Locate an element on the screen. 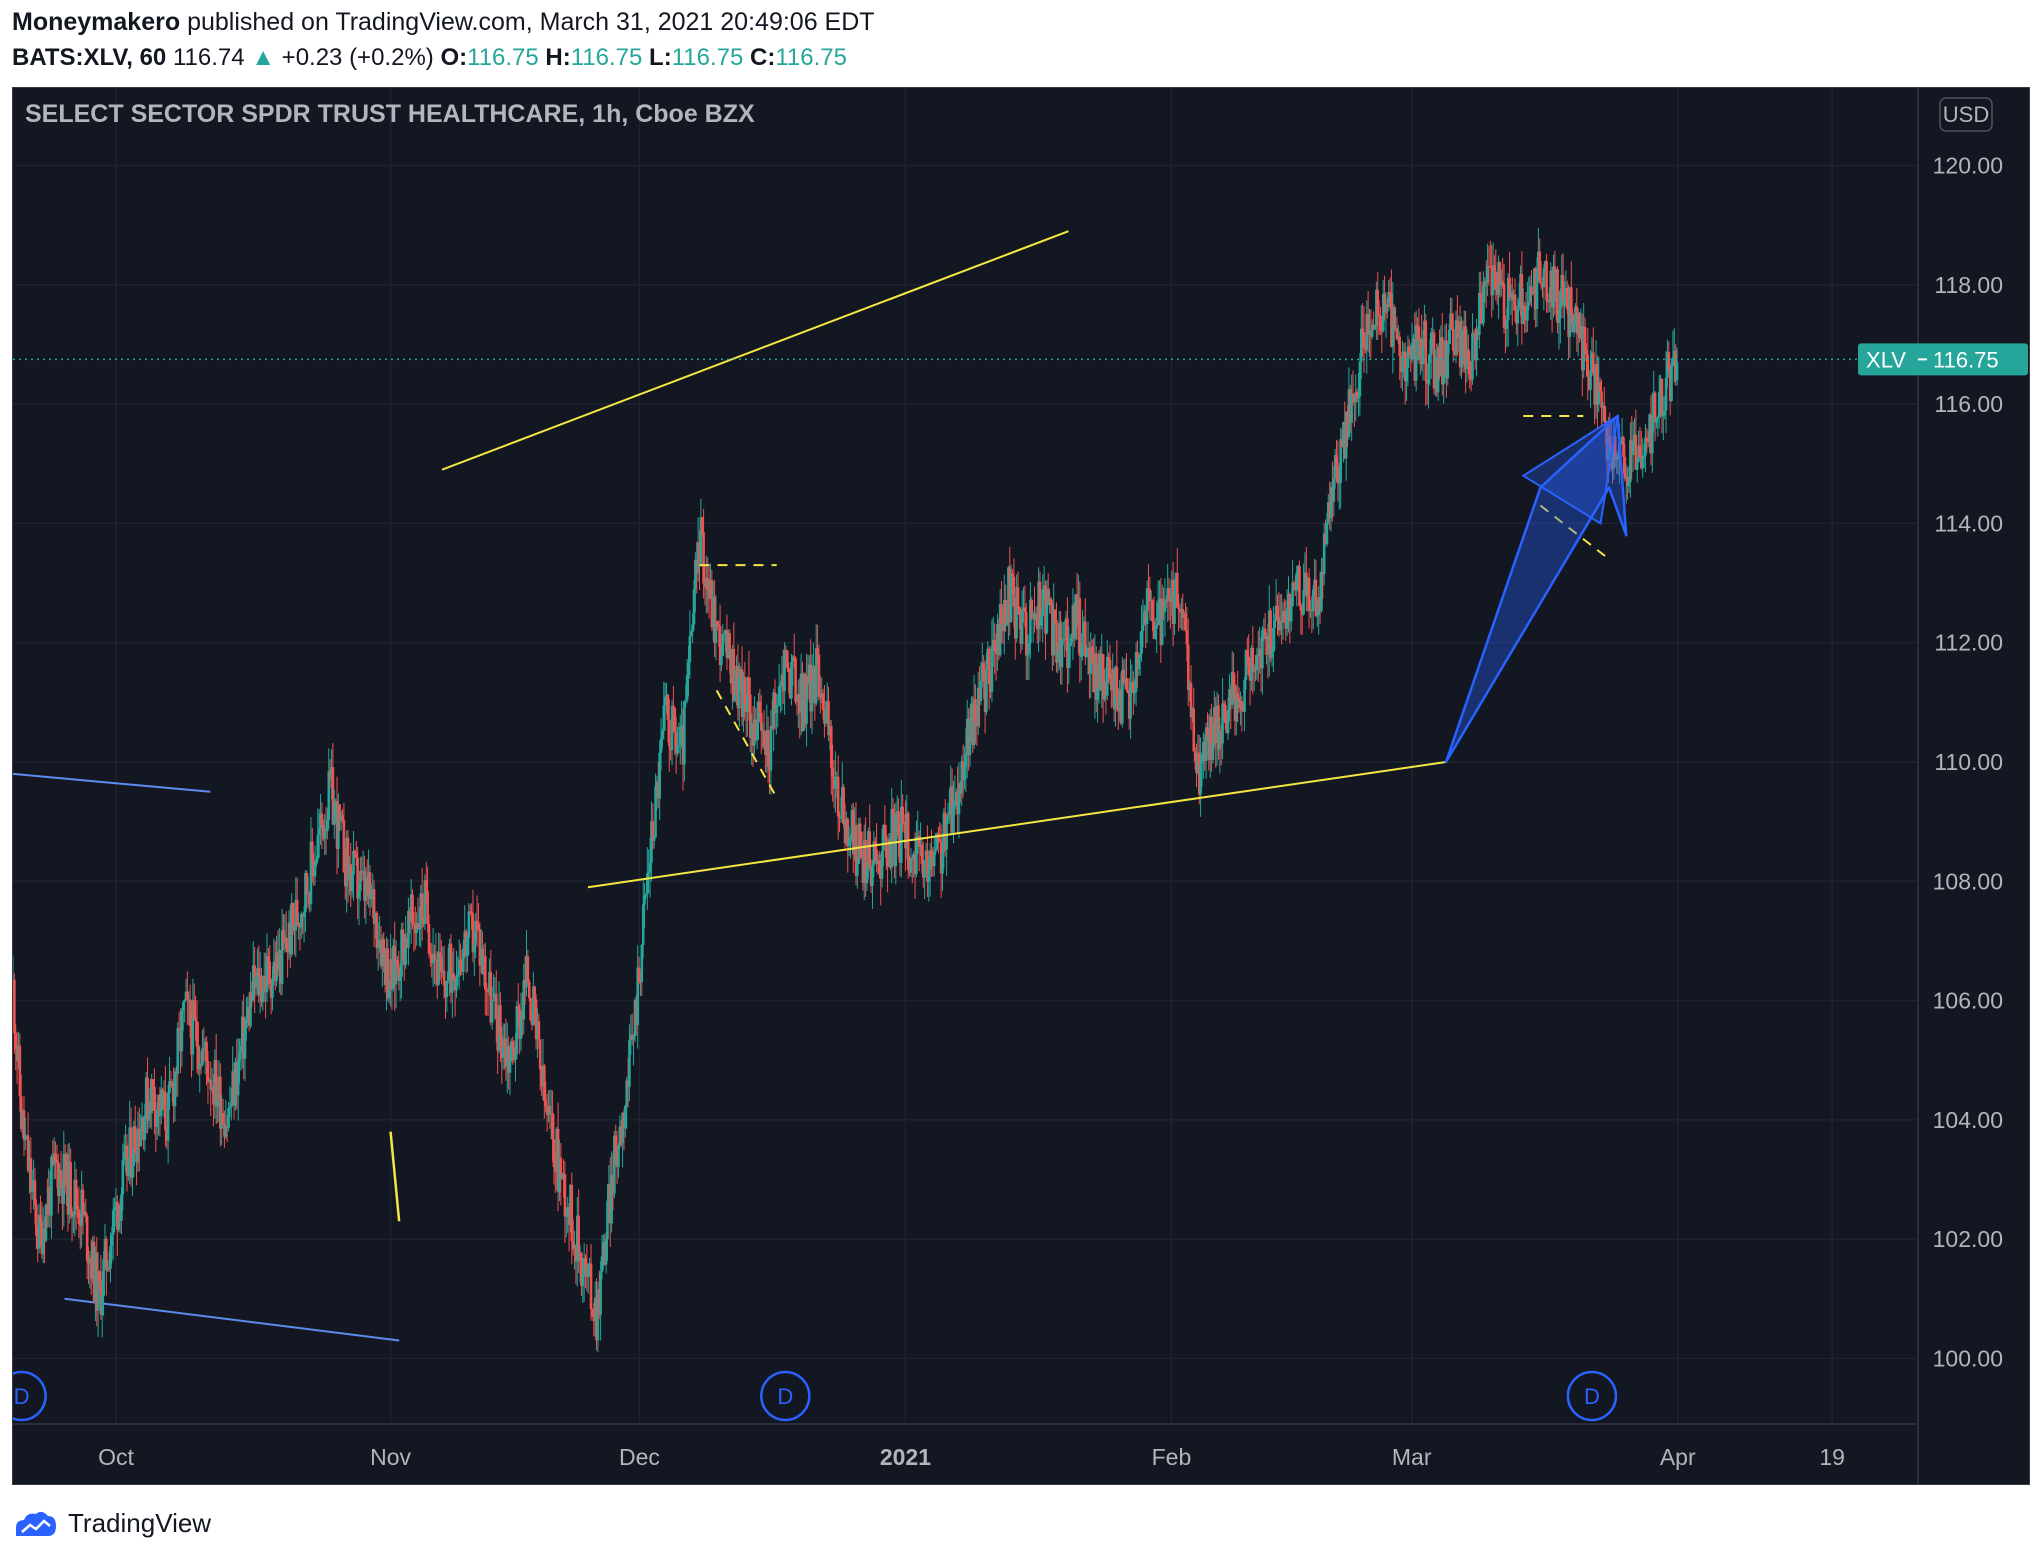 The image size is (2044, 1560). trendline-lower is located at coordinates (1017, 824).